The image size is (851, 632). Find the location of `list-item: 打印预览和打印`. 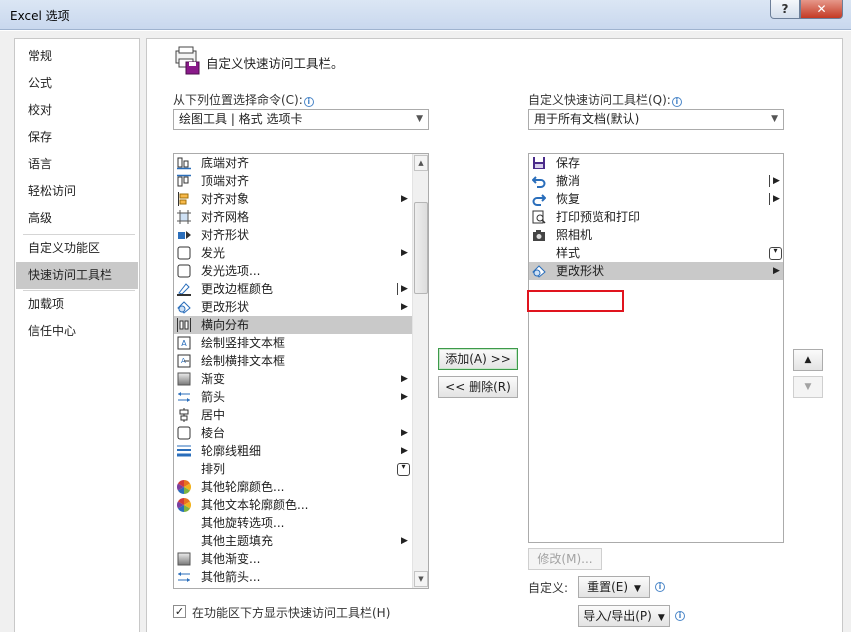

list-item: 打印预览和打印 is located at coordinates (656, 217).